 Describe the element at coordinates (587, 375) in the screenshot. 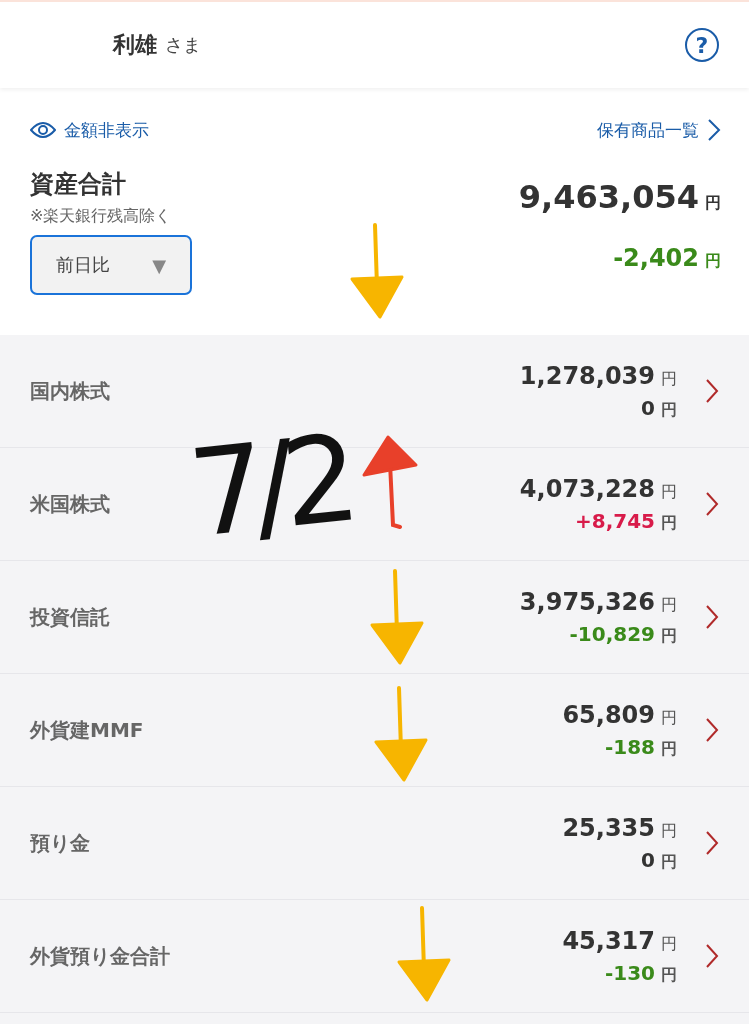

I see `asset-amount: 1,278,039` at that location.